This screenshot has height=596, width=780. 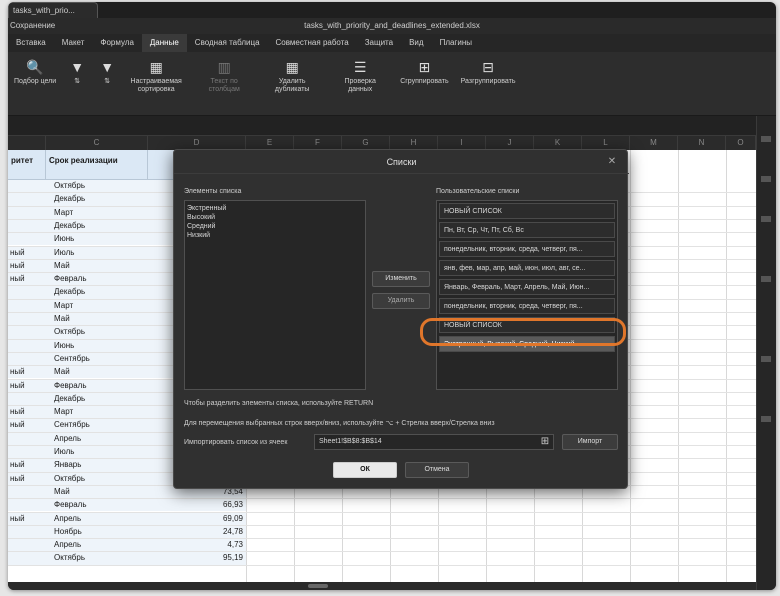 I want to click on import-range-input: Sheet1!$B$8:$B$14, so click(x=434, y=442).